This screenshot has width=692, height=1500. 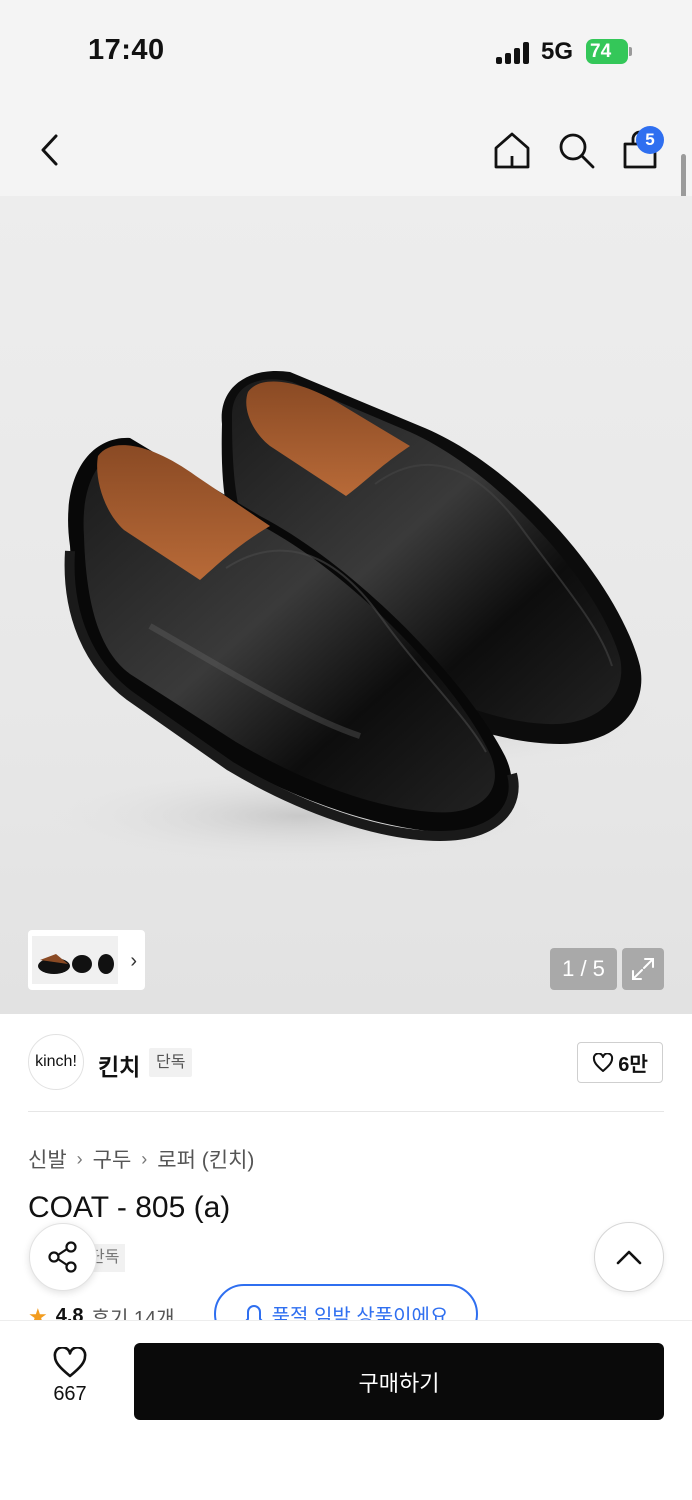 I want to click on chevron-left-icon, so click(x=49, y=150).